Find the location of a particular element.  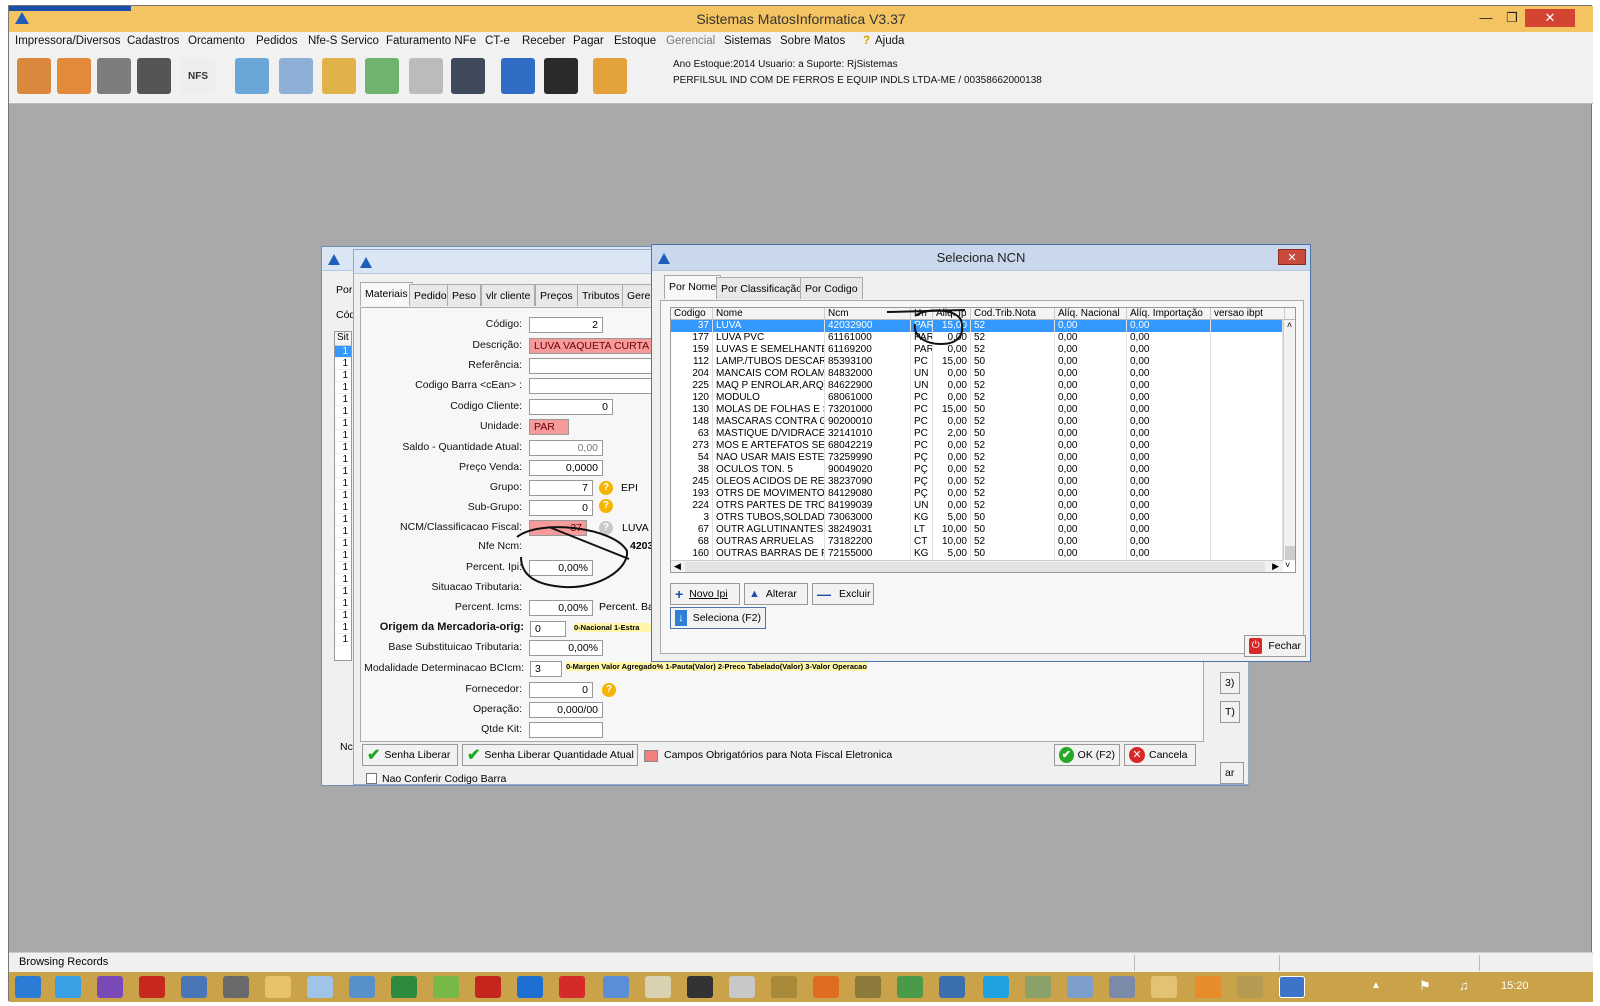

utility-icon is located at coordinates (1250, 987).